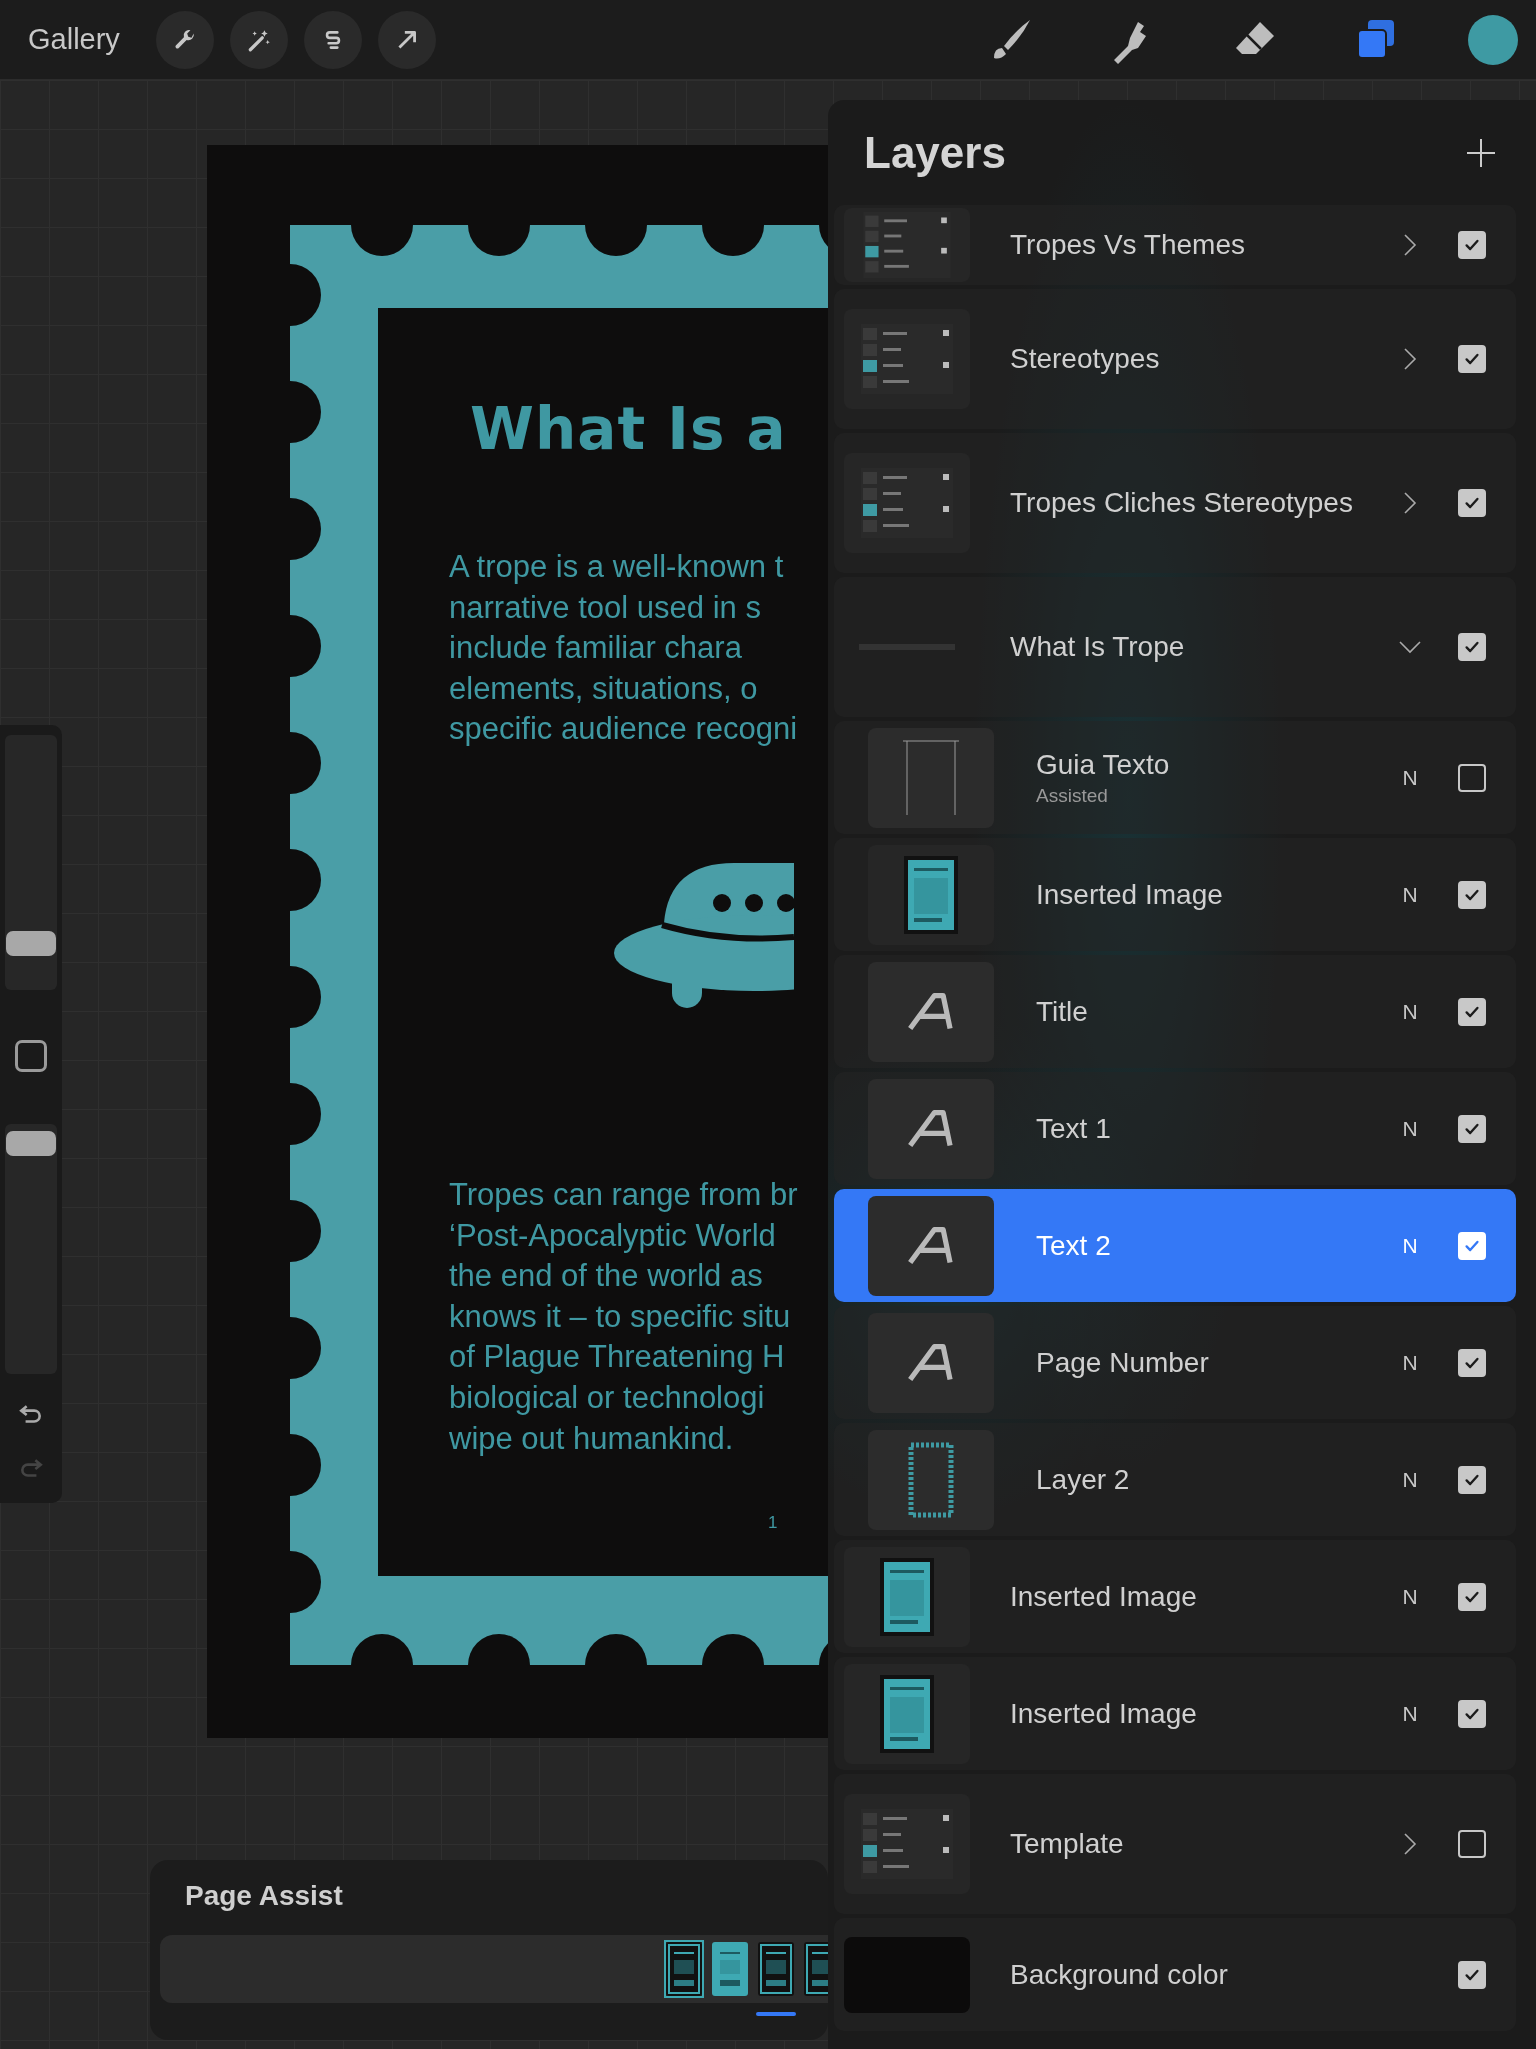  Describe the element at coordinates (1175, 1128) in the screenshot. I see `layer-row: Text 1 N` at that location.